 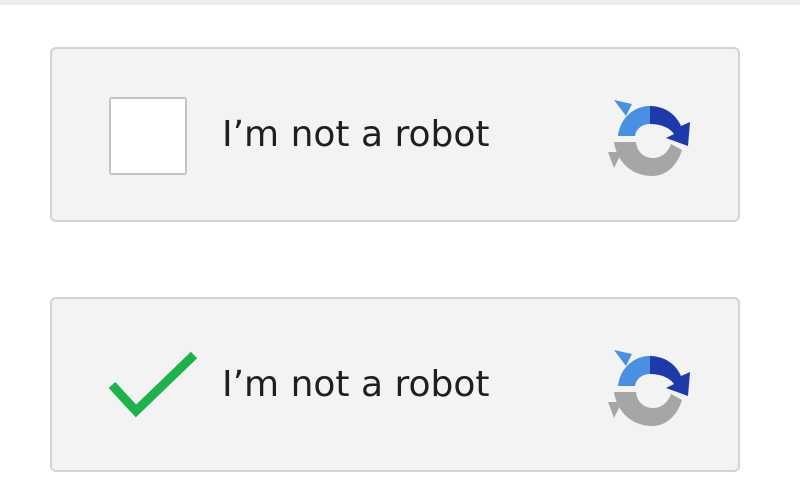 What do you see at coordinates (148, 136) in the screenshot?
I see `captcha-checkbox` at bounding box center [148, 136].